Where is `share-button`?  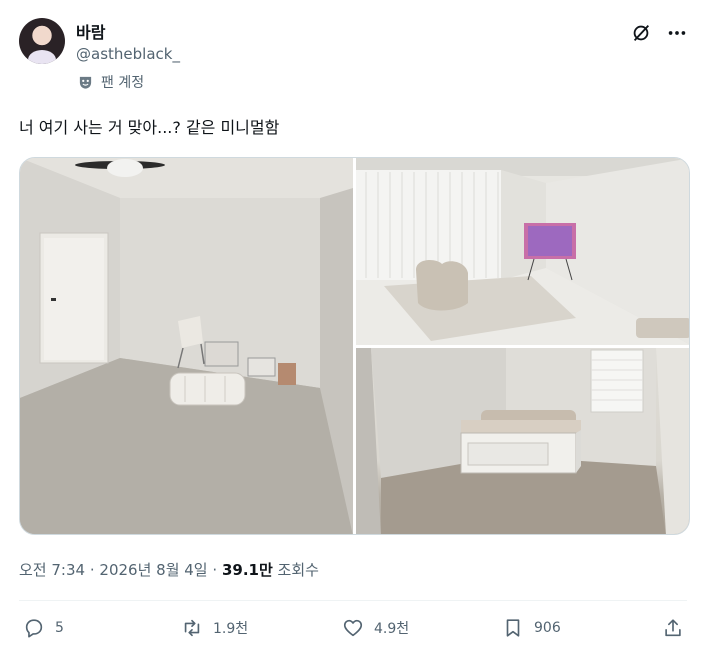
share-button is located at coordinates (678, 628).